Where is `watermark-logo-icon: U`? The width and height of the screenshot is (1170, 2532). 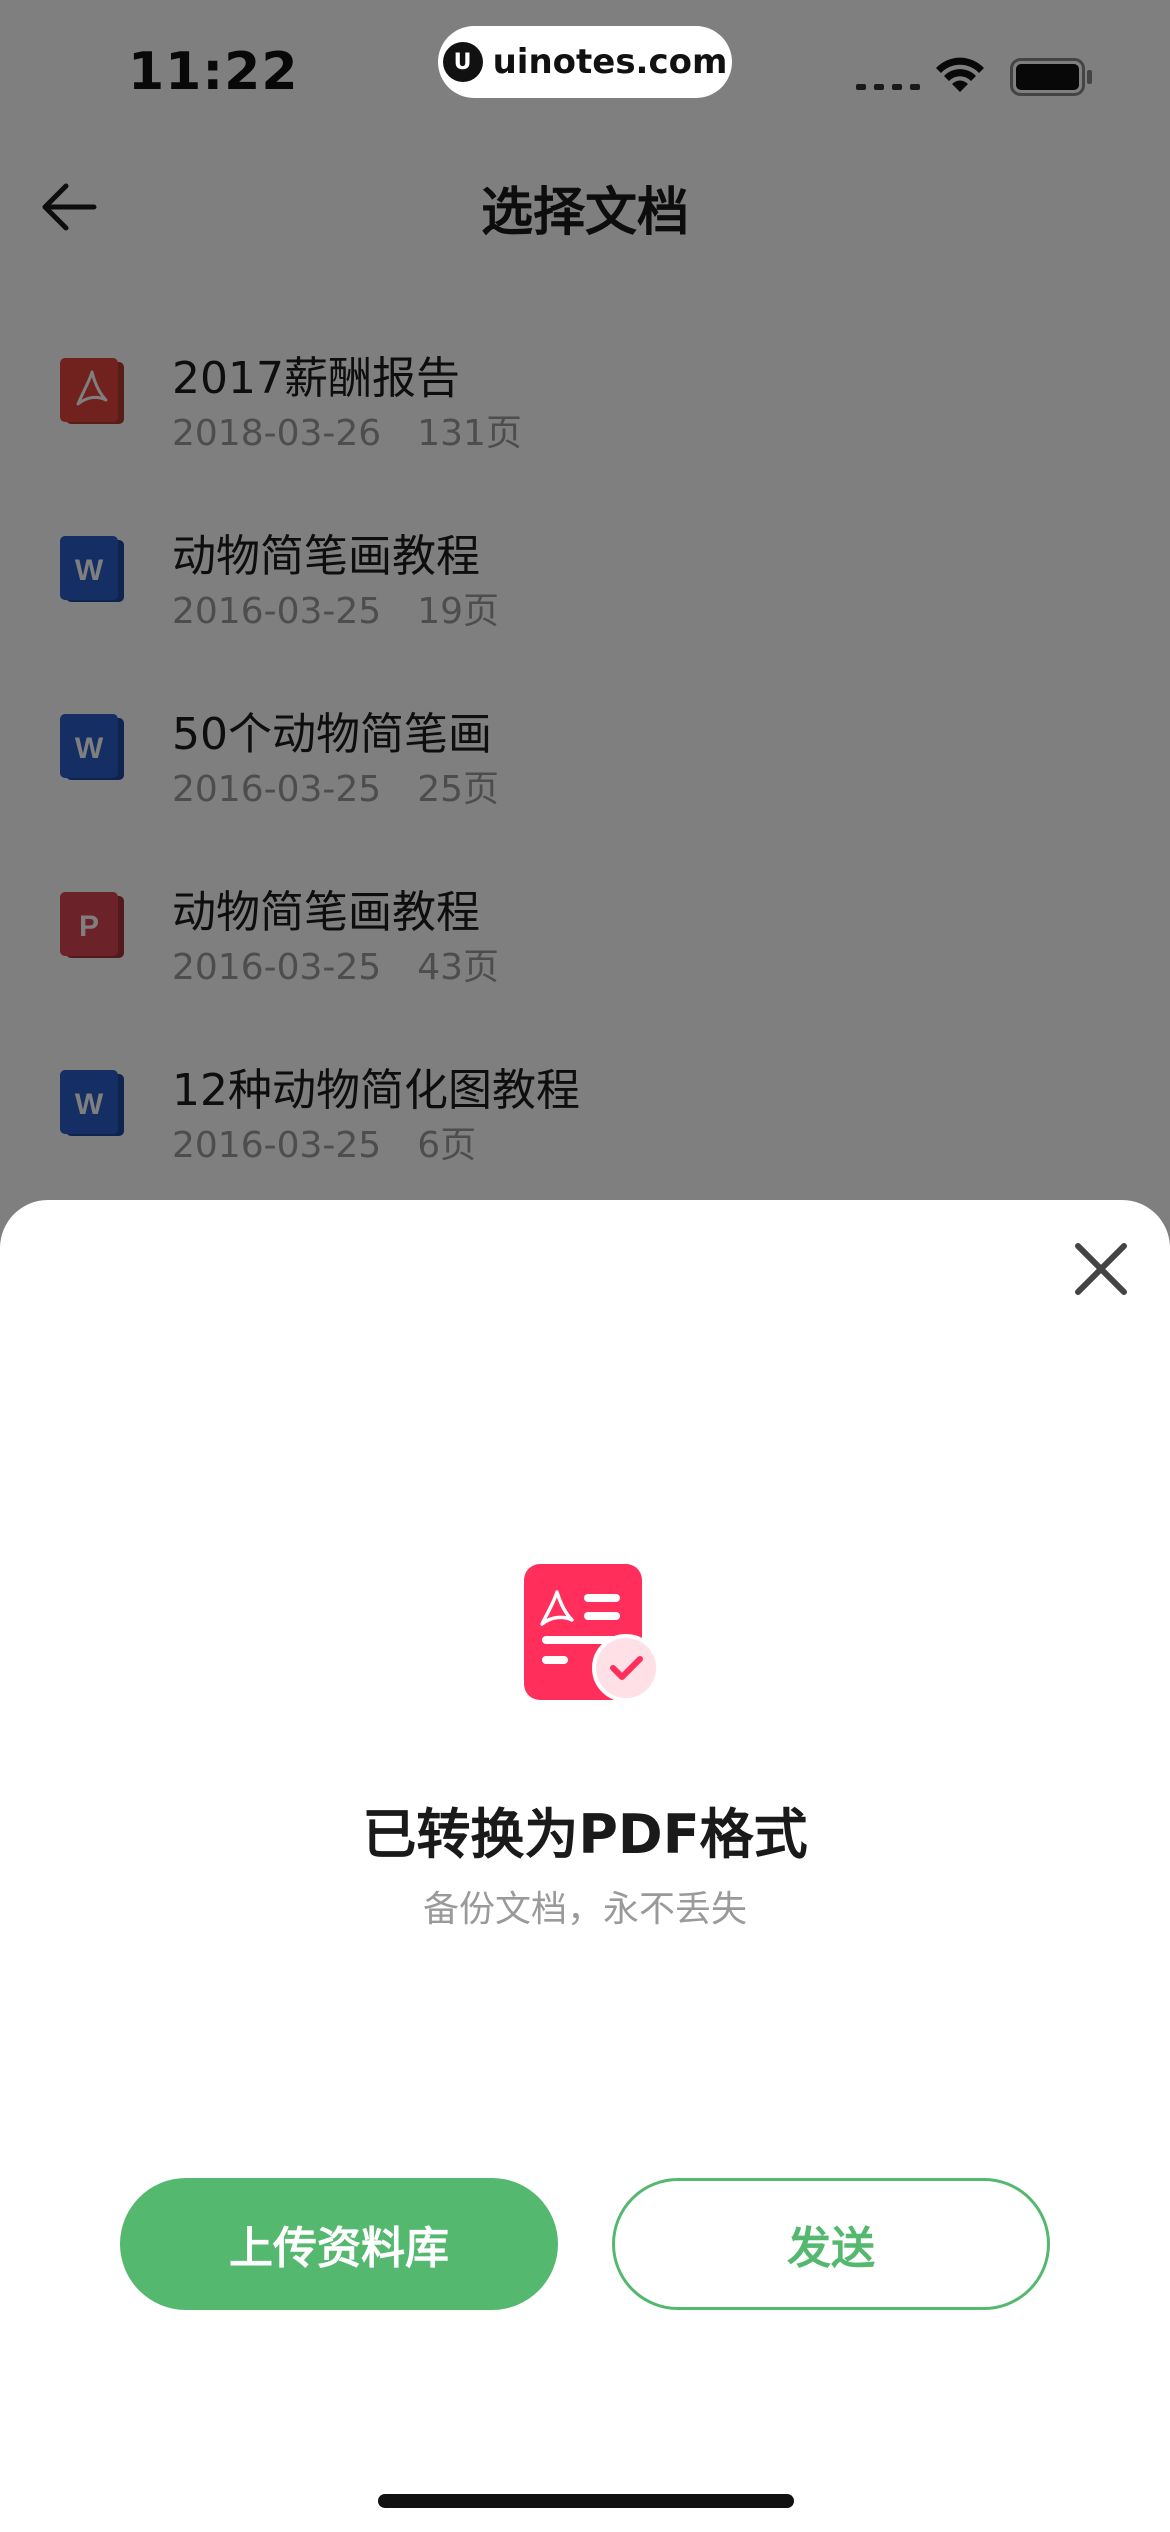
watermark-logo-icon: U is located at coordinates (462, 62).